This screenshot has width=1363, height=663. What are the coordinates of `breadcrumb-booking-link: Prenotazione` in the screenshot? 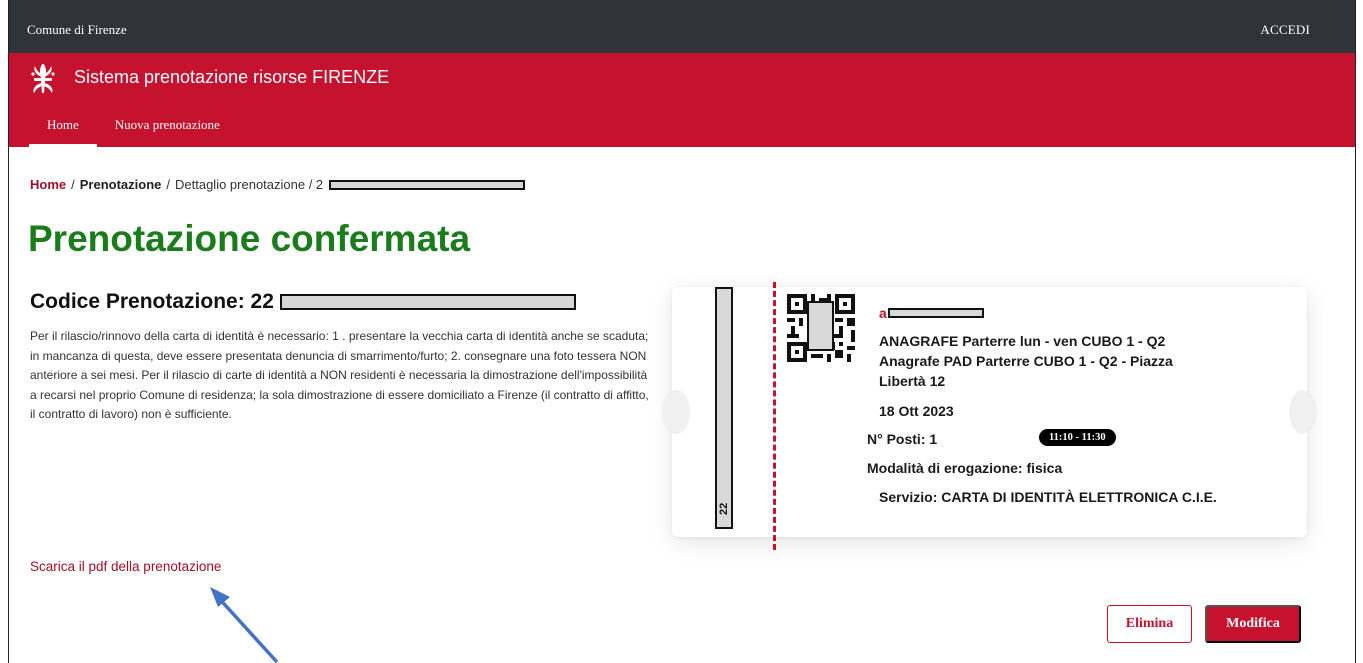 It's located at (121, 184).